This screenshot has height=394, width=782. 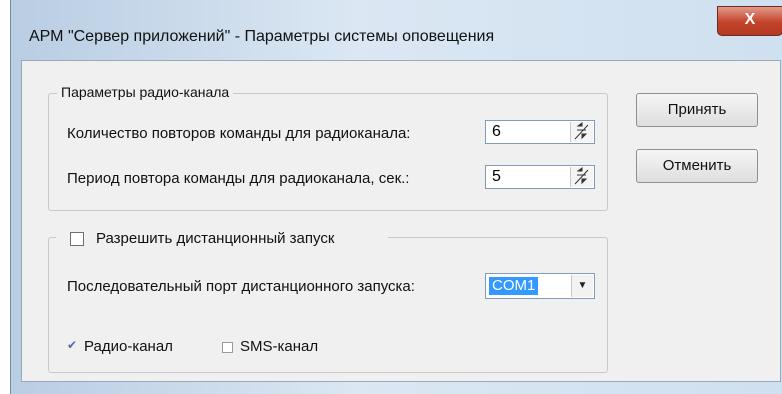 What do you see at coordinates (215, 238) in the screenshot?
I see `enable-remote-label: Разрешить дистанционный запуск` at bounding box center [215, 238].